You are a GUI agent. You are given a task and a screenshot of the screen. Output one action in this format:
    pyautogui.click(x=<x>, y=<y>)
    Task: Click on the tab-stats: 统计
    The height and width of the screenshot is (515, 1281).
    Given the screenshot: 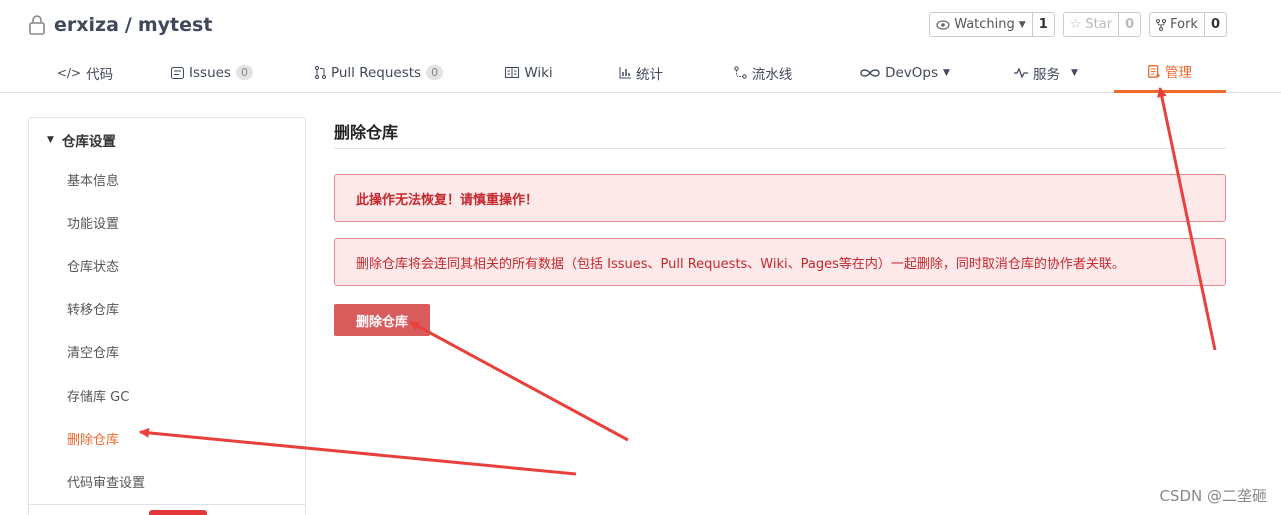 What is the action you would take?
    pyautogui.click(x=641, y=72)
    